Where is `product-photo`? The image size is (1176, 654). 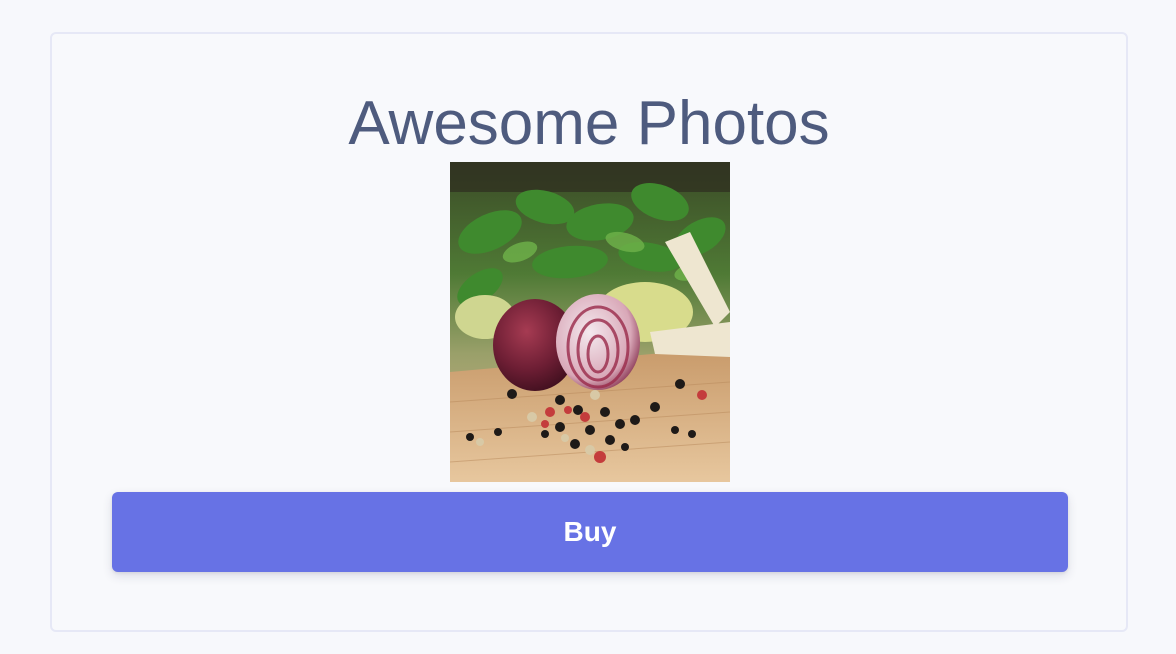 product-photo is located at coordinates (590, 322).